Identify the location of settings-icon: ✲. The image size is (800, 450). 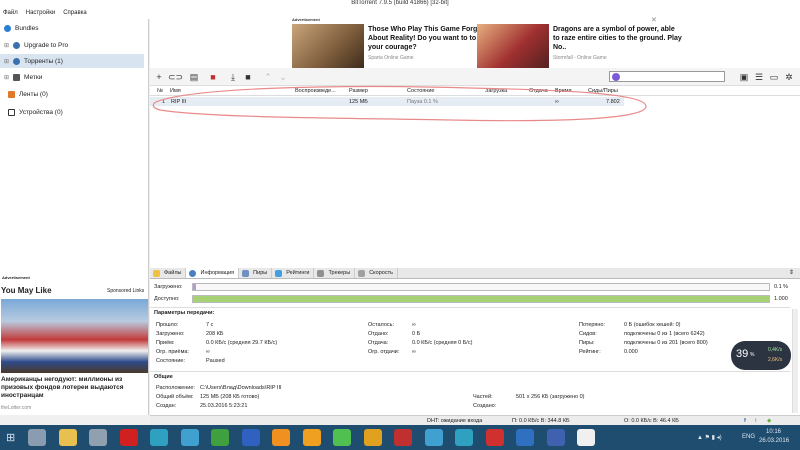
(789, 77).